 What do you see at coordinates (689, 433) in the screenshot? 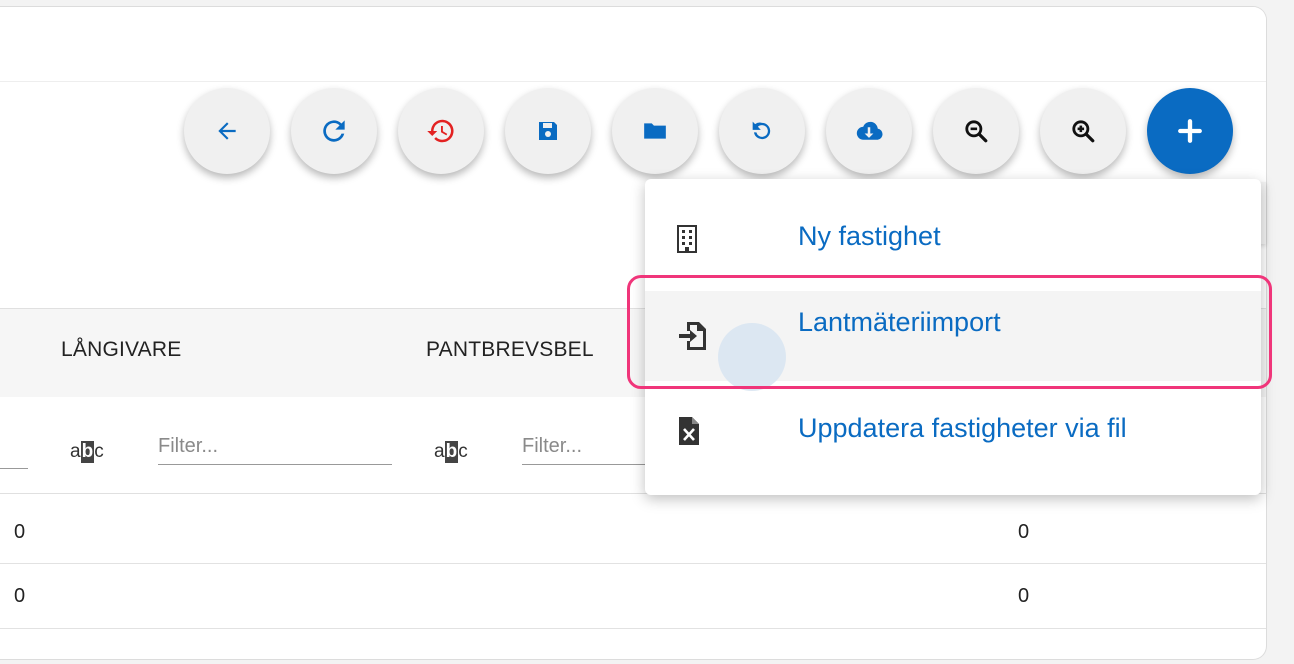
I see `excel-file-icon` at bounding box center [689, 433].